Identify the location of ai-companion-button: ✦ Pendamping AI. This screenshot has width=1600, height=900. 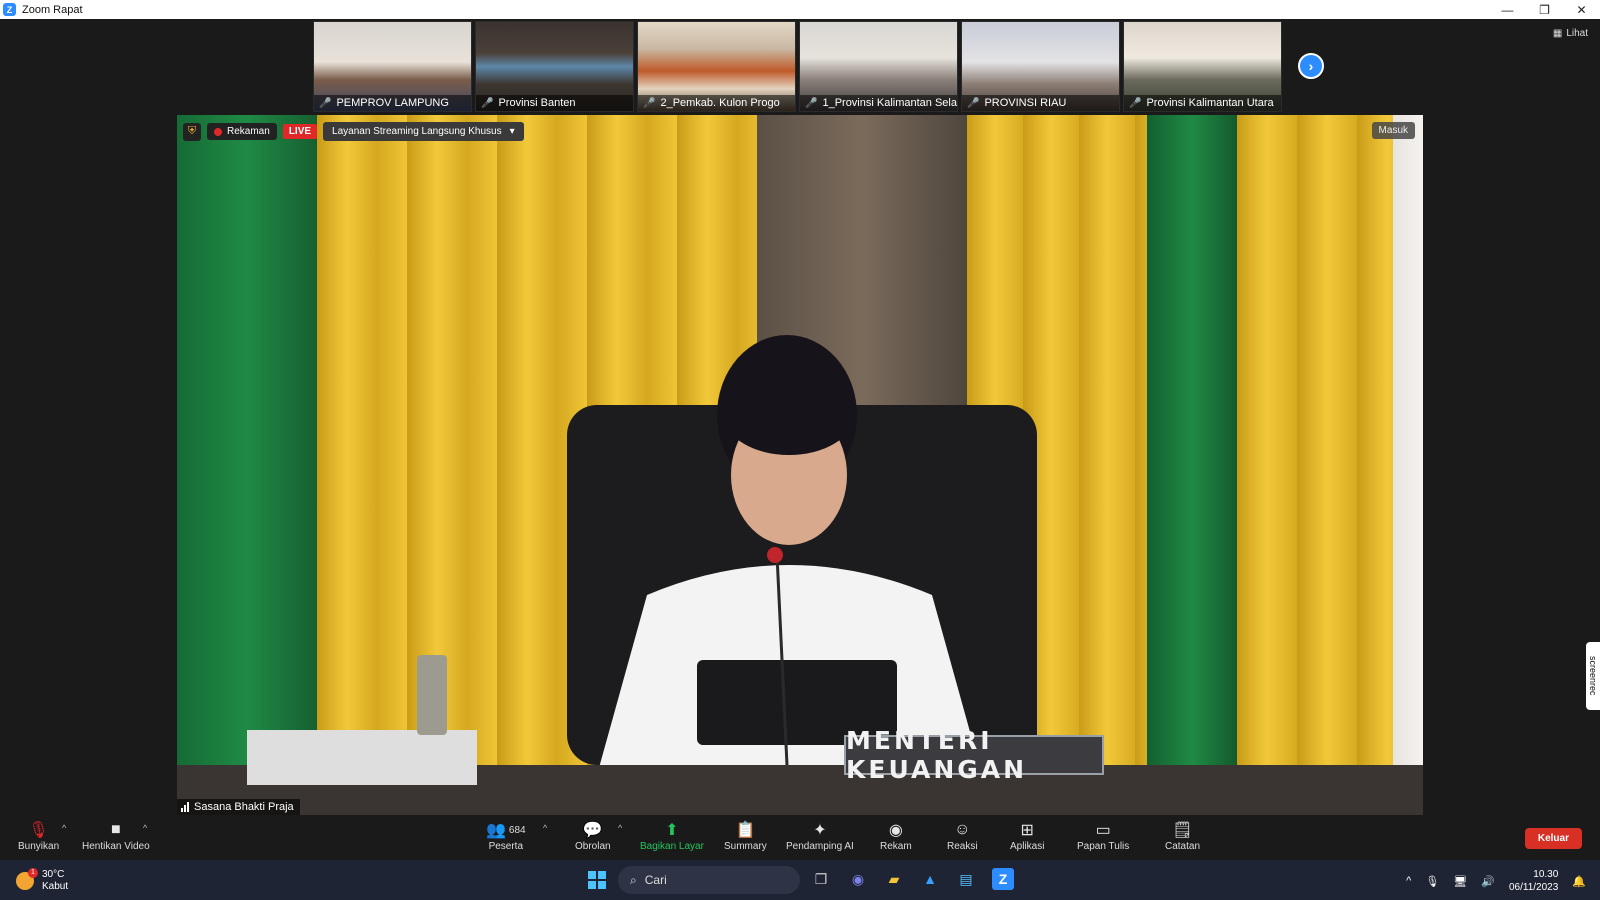
(820, 835).